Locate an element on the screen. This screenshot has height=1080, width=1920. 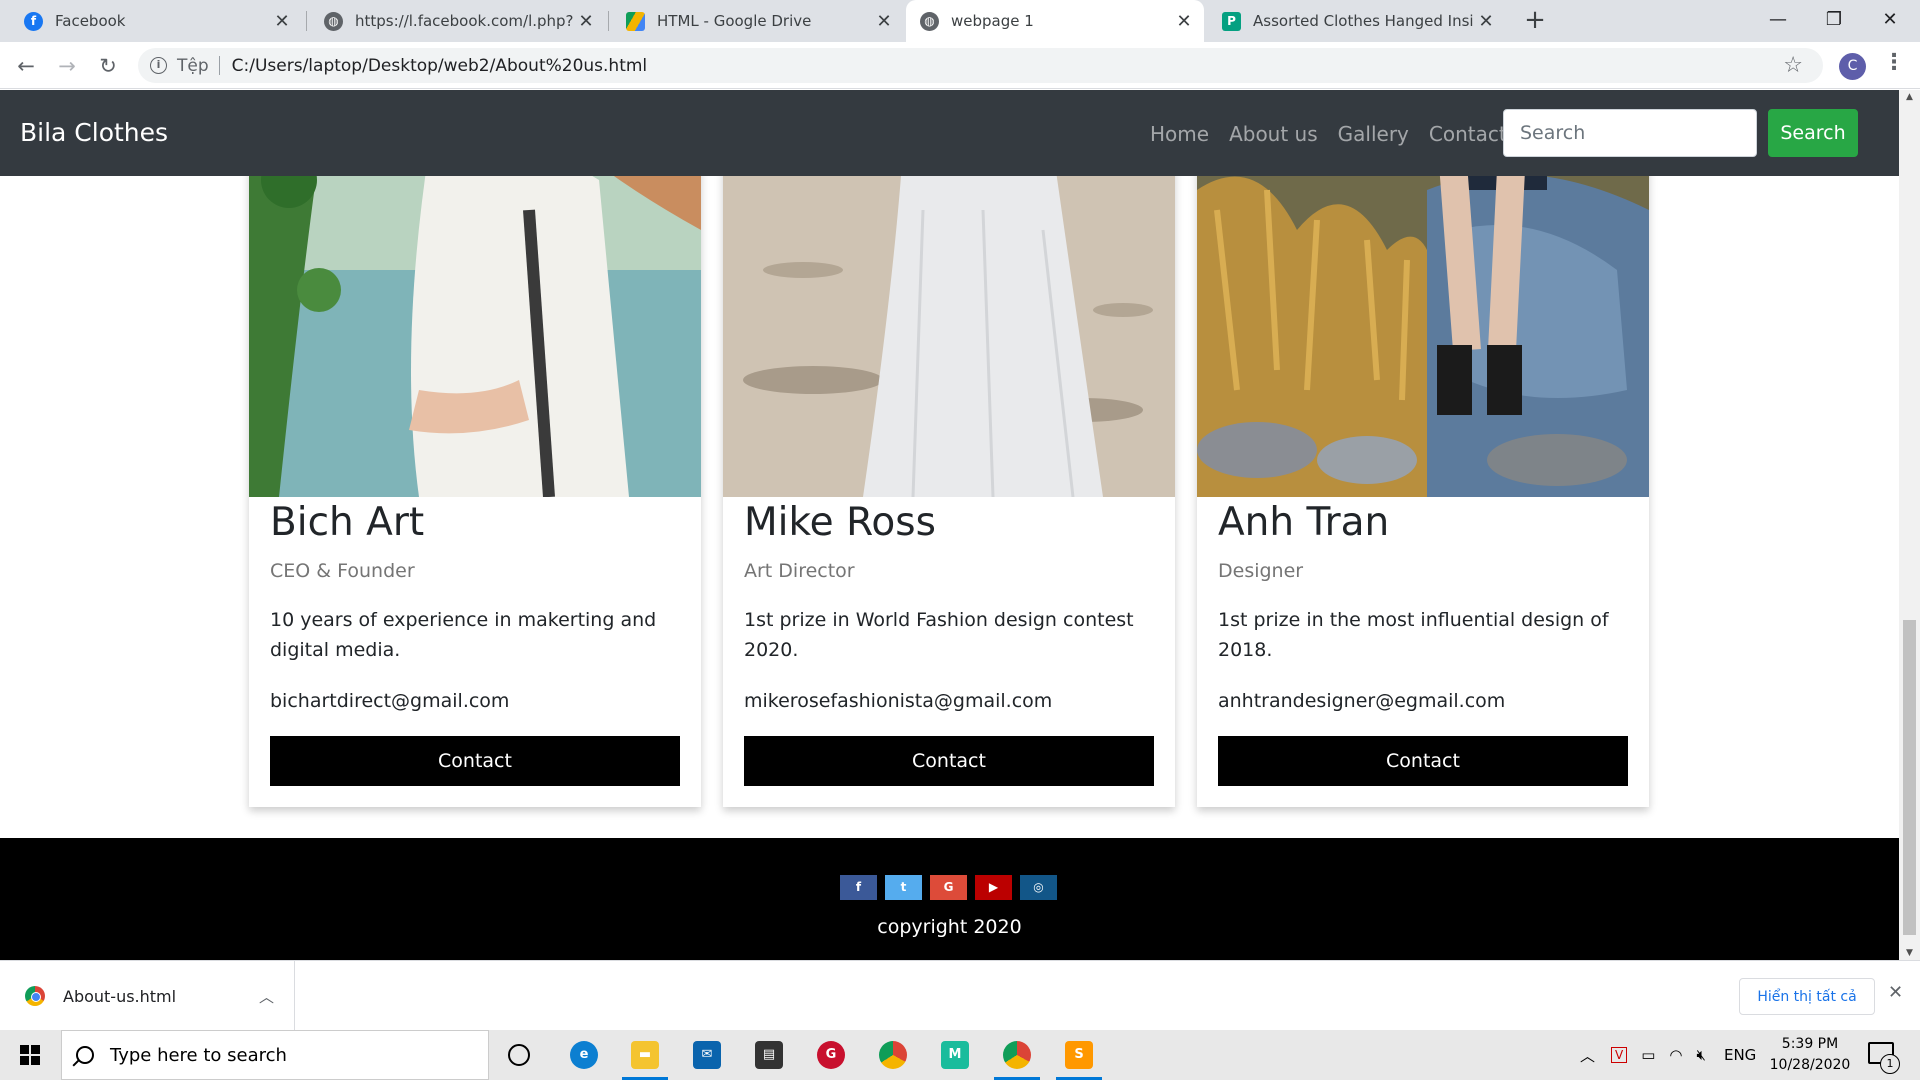
system-tray: ︿ V ▭ ◠ 🔇︎ ENG is located at coordinates (1668, 1055).